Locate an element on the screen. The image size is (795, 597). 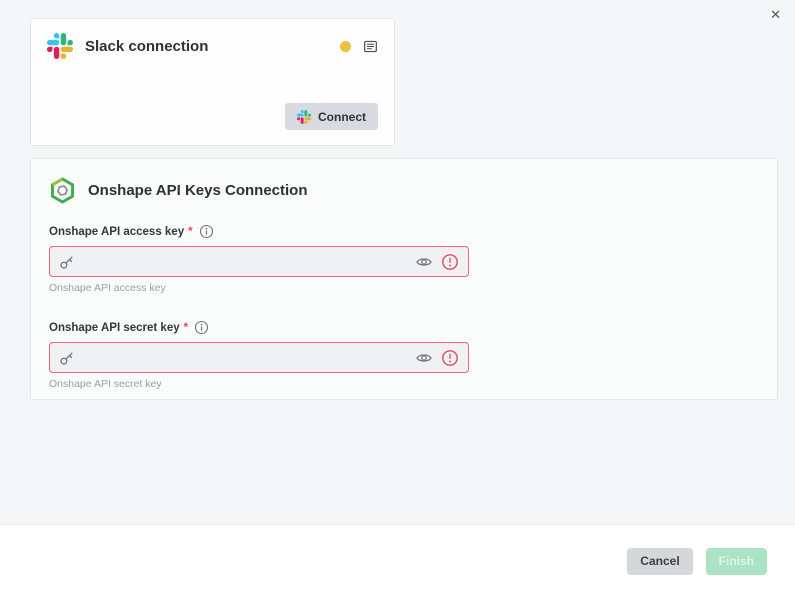
finish-button: Finish is located at coordinates (736, 561).